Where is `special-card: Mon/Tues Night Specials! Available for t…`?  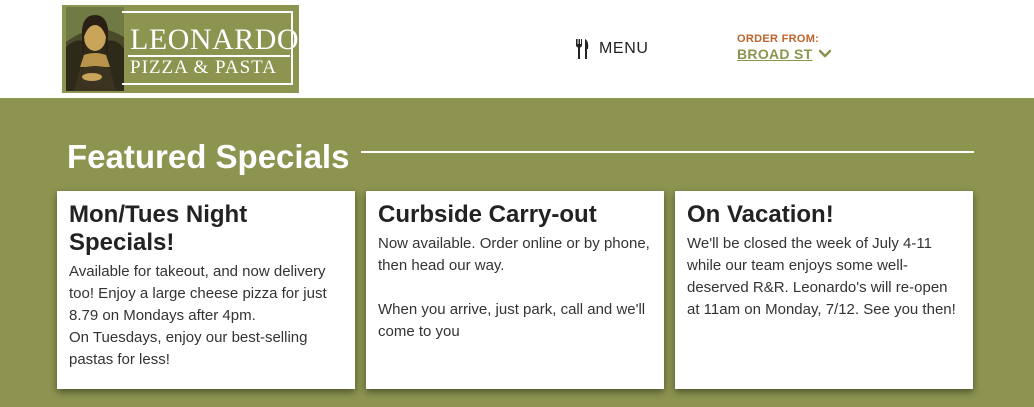 special-card: Mon/Tues Night Specials! Available for t… is located at coordinates (206, 290).